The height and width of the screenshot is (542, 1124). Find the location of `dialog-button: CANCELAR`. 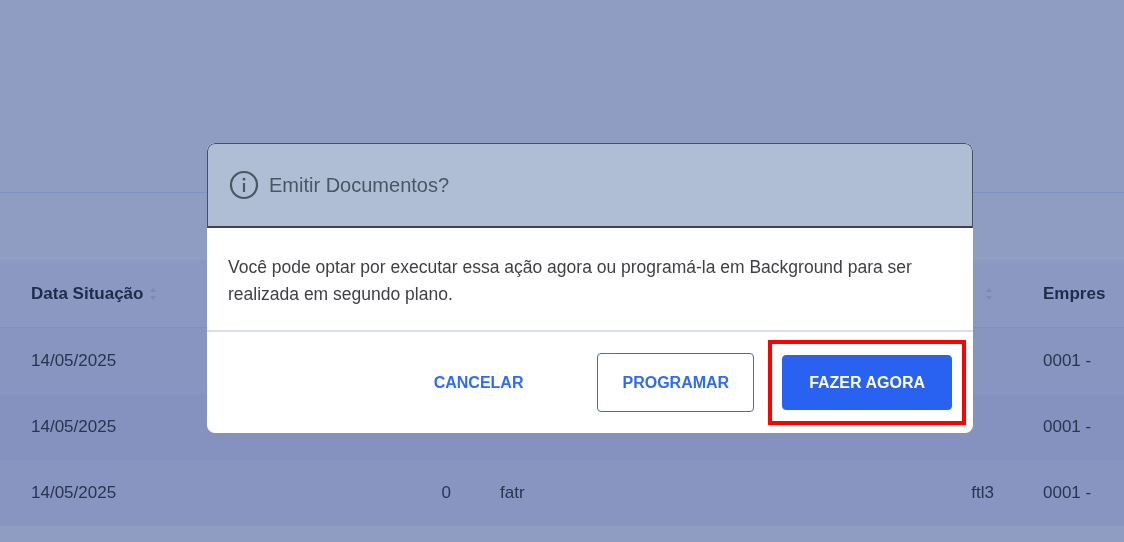

dialog-button: CANCELAR is located at coordinates (478, 382).